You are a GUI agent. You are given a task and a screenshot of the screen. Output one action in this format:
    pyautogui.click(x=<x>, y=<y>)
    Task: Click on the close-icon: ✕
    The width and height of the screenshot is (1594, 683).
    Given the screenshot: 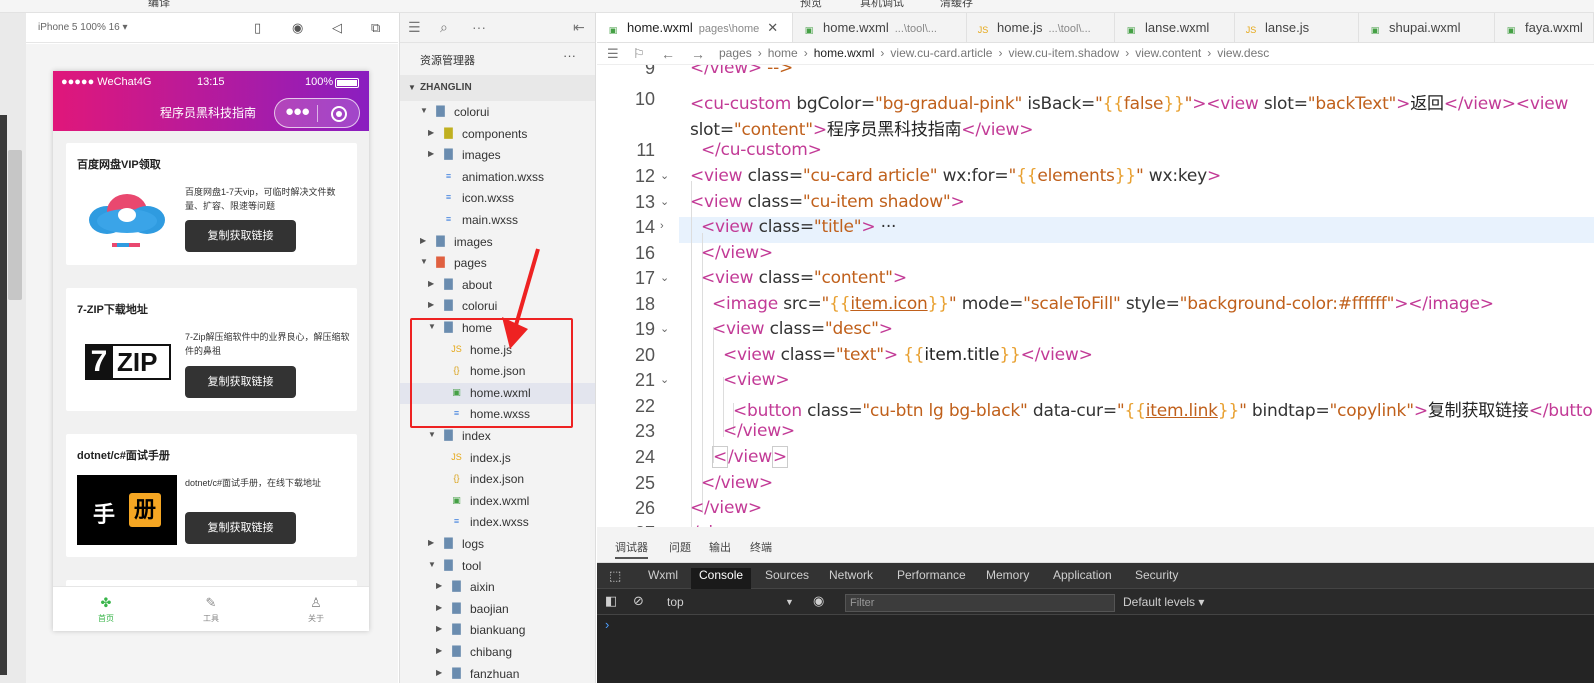 What is the action you would take?
    pyautogui.click(x=772, y=27)
    